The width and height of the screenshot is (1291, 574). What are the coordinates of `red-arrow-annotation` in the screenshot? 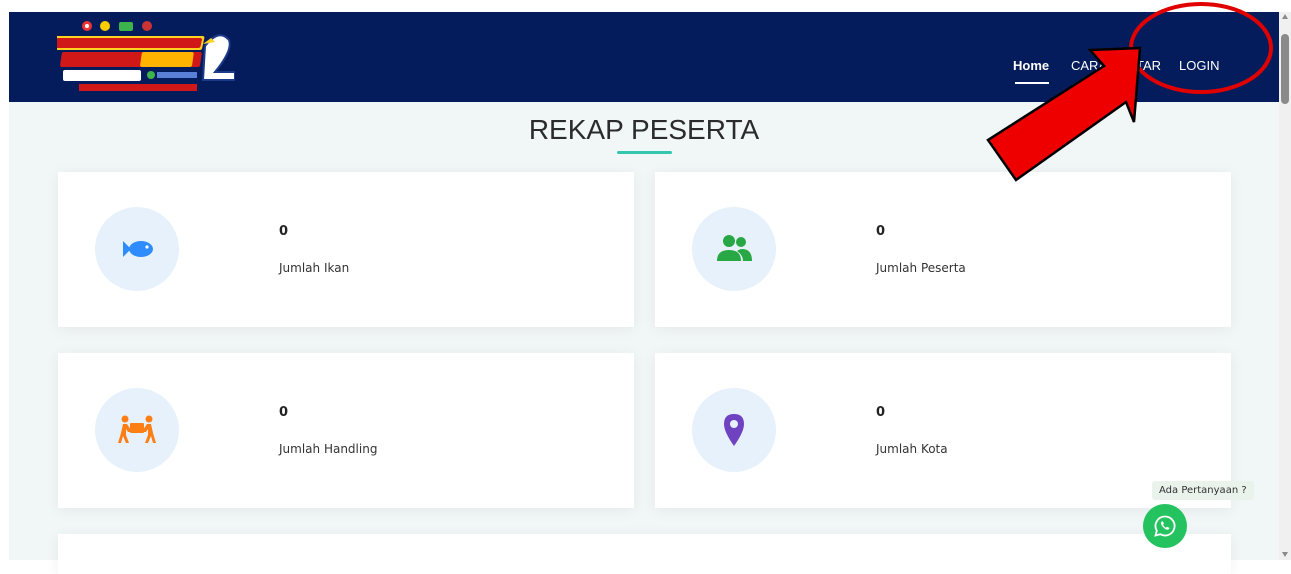 It's located at (1064, 114).